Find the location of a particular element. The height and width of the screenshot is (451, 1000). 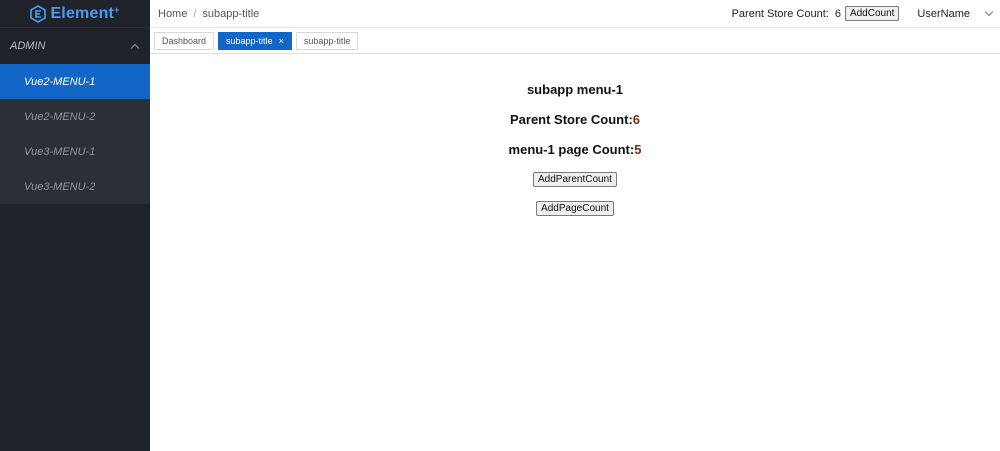

menu-item-vue2-menu-2: Vue2-MENU-2 is located at coordinates (75, 116).